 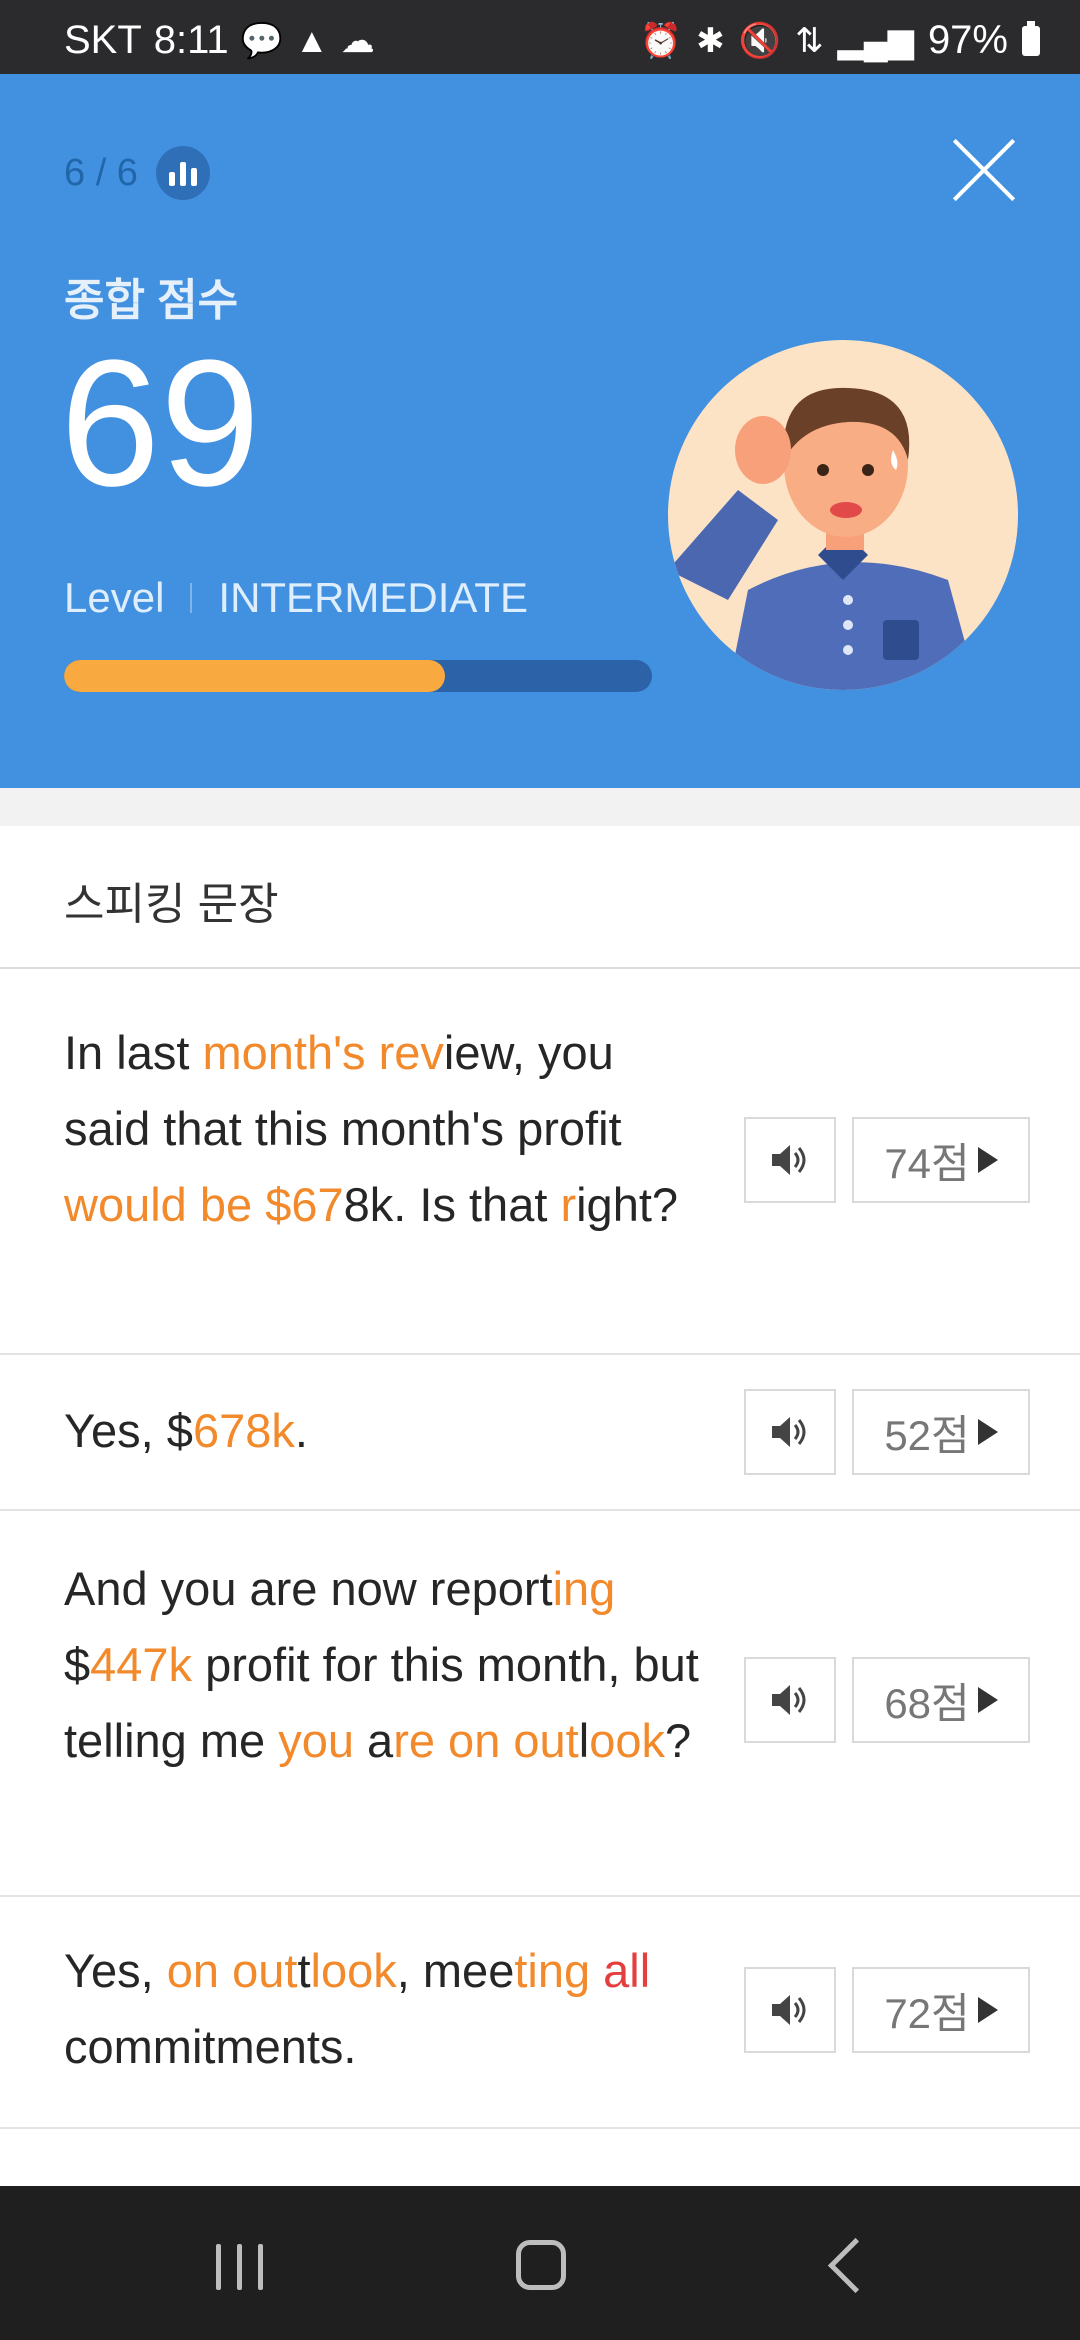 I want to click on progress-count: 6 / 6, so click(x=101, y=172).